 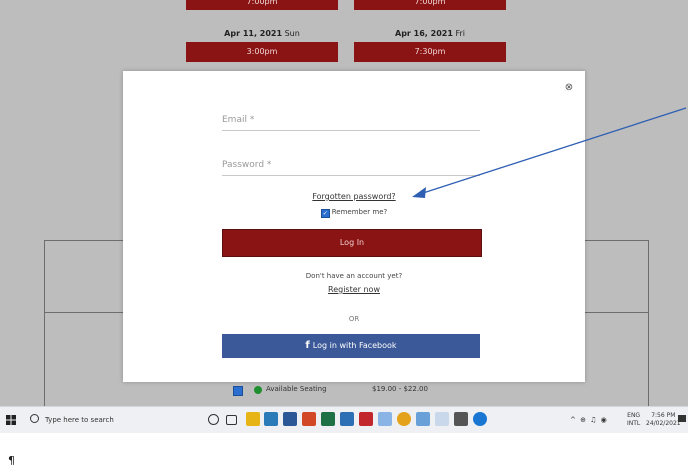 What do you see at coordinates (213, 419) in the screenshot?
I see `cortana-icon` at bounding box center [213, 419].